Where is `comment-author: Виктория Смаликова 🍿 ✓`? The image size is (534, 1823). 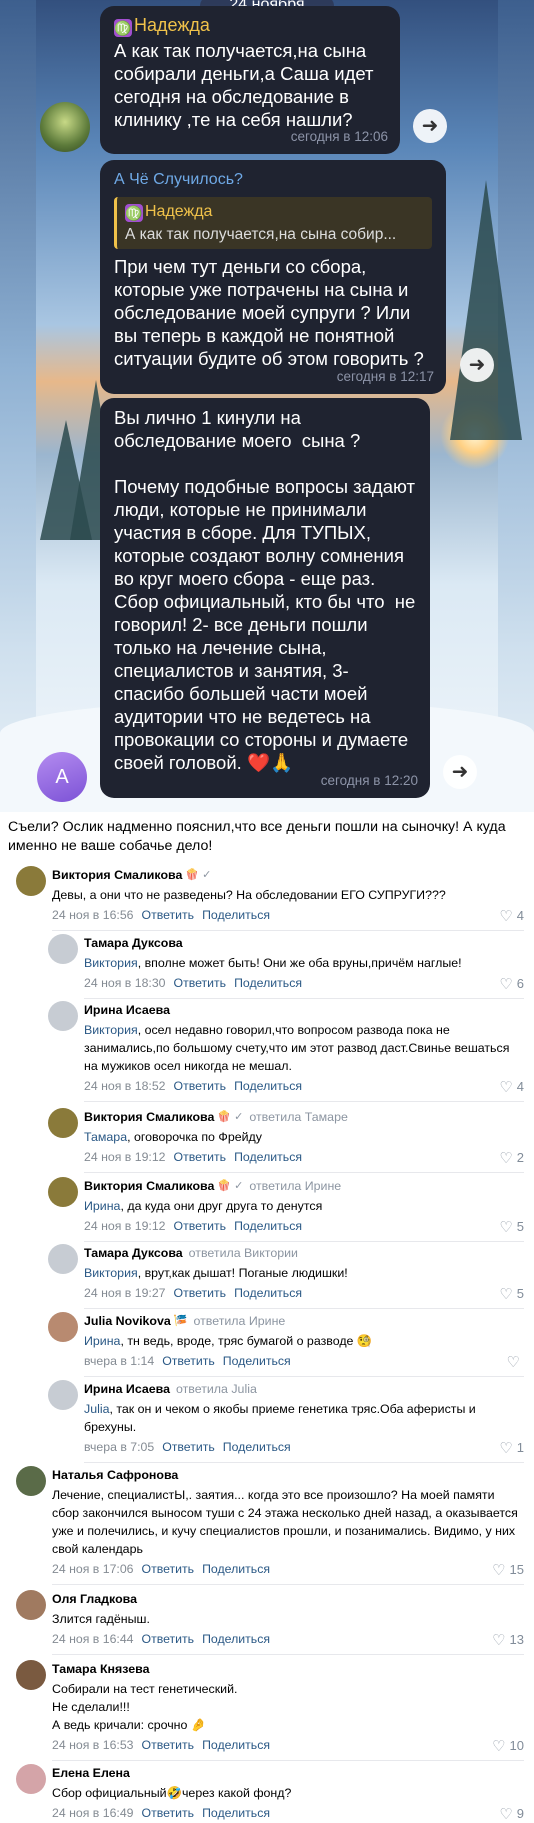 comment-author: Виктория Смаликова 🍿 ✓ is located at coordinates (131, 875).